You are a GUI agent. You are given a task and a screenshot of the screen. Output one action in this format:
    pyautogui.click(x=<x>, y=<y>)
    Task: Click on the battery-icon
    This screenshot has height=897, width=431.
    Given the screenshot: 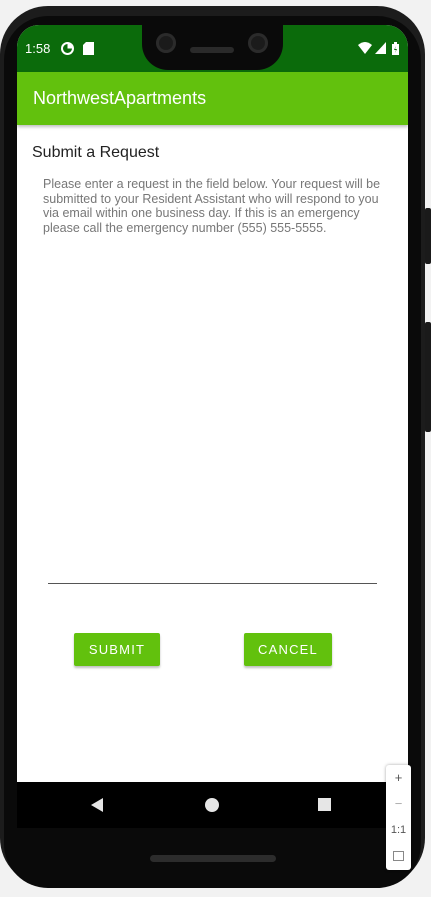 What is the action you would take?
    pyautogui.click(x=395, y=50)
    